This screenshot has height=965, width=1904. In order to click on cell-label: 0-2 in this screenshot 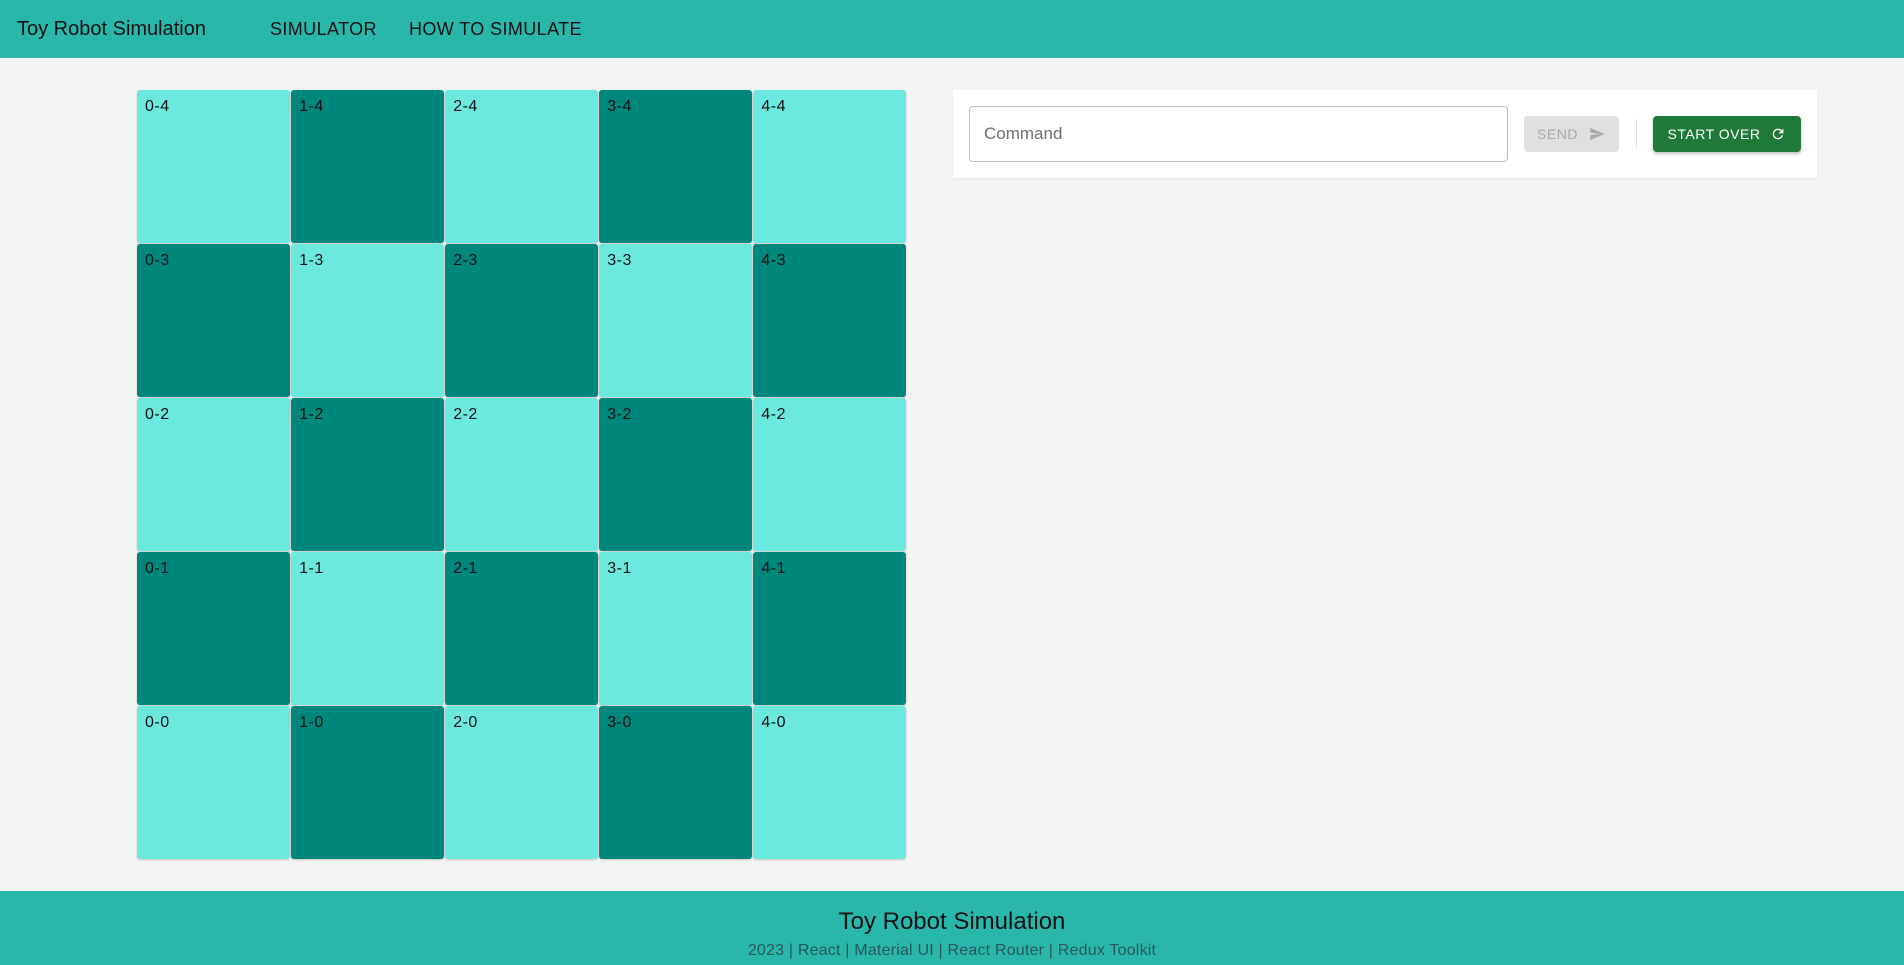, I will do `click(157, 415)`.